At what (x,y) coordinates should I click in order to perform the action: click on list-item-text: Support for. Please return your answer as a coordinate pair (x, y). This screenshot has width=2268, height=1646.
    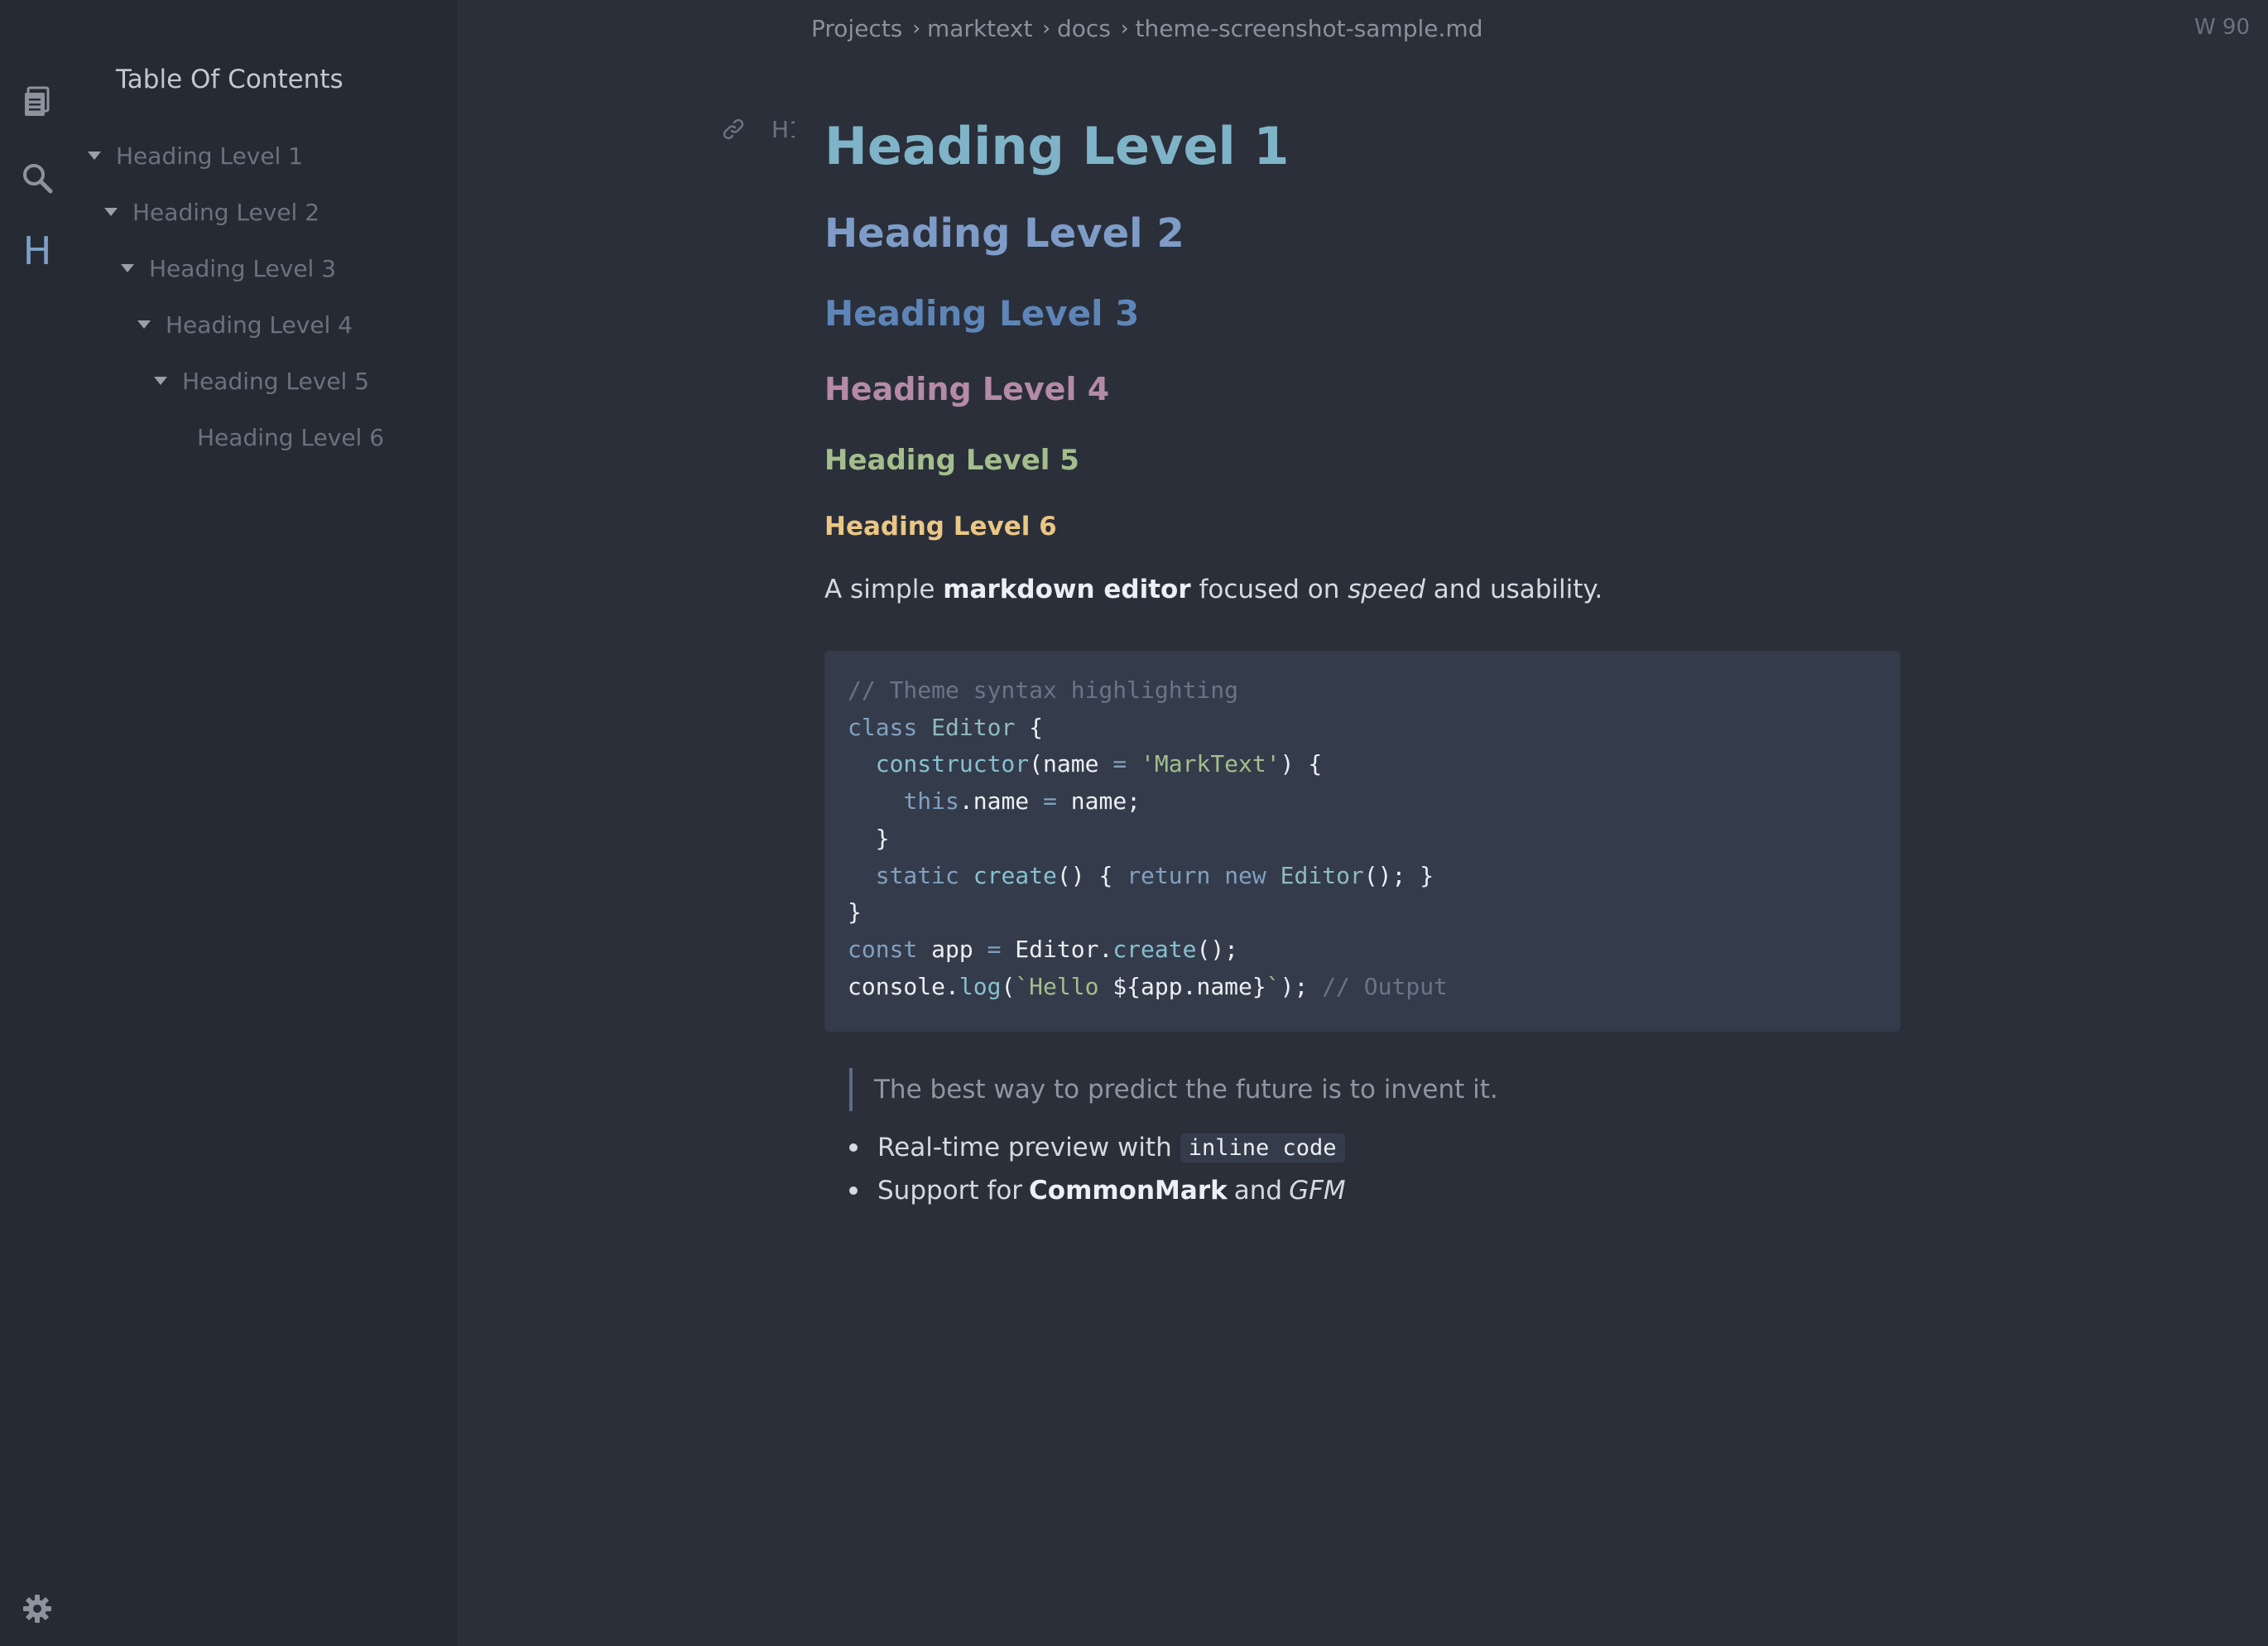
    Looking at the image, I should click on (950, 1191).